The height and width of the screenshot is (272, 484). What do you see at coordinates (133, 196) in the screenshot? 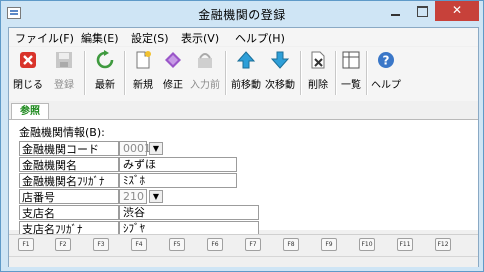
I see `branch-number-field: 210` at bounding box center [133, 196].